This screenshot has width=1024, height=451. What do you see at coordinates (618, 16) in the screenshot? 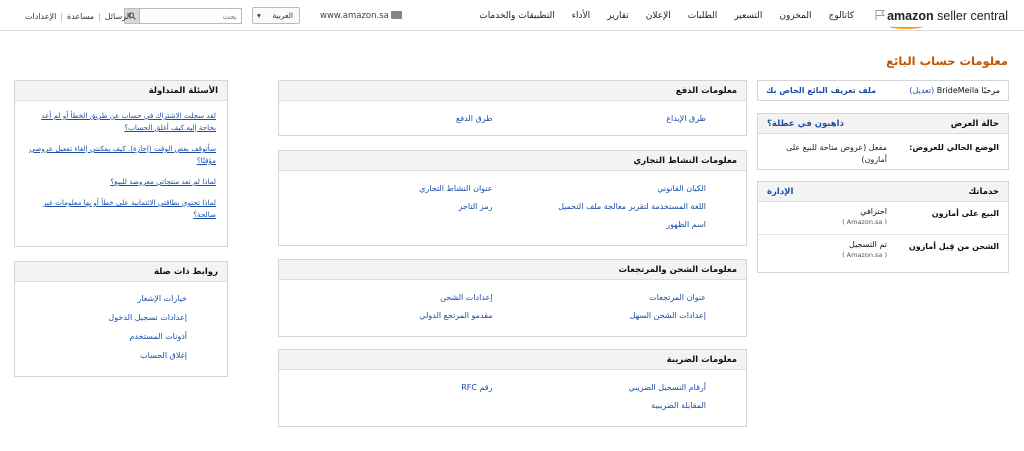
I see `nav-reports: تقارير` at bounding box center [618, 16].